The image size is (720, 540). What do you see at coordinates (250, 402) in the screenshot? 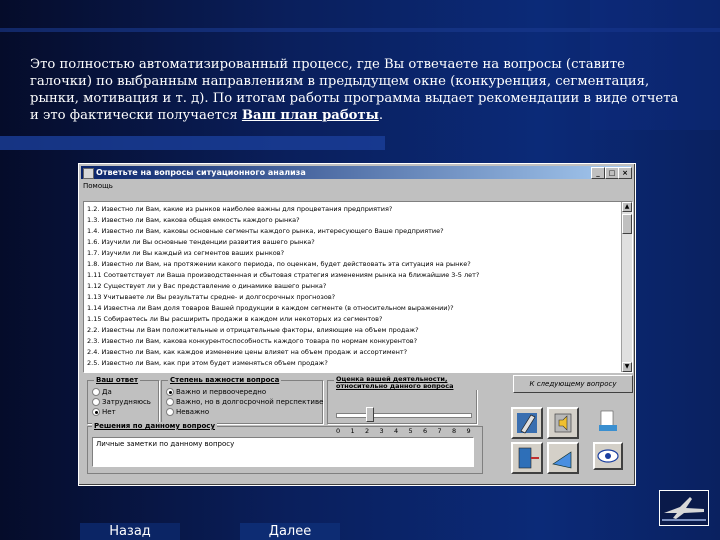
I see `importance-option-label: Важно, но в долгосрочной перспективе` at bounding box center [250, 402].